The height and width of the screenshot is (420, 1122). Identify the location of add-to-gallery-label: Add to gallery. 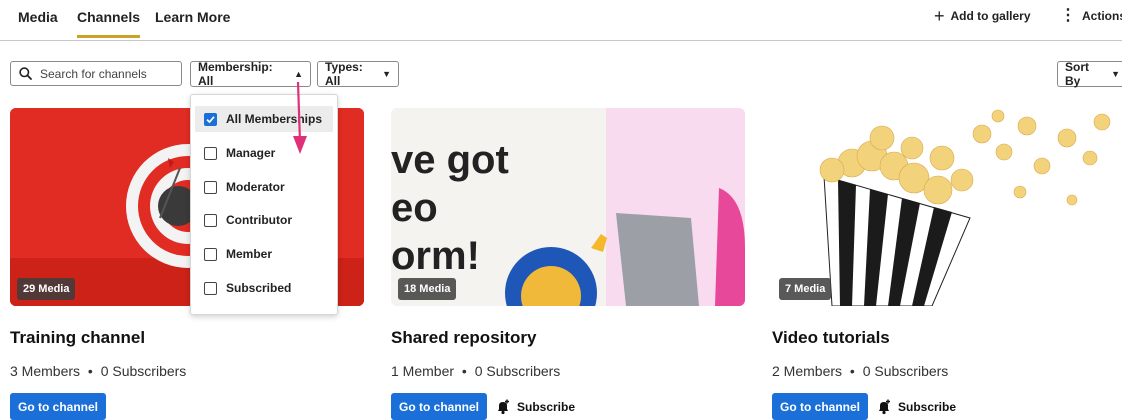
(990, 16).